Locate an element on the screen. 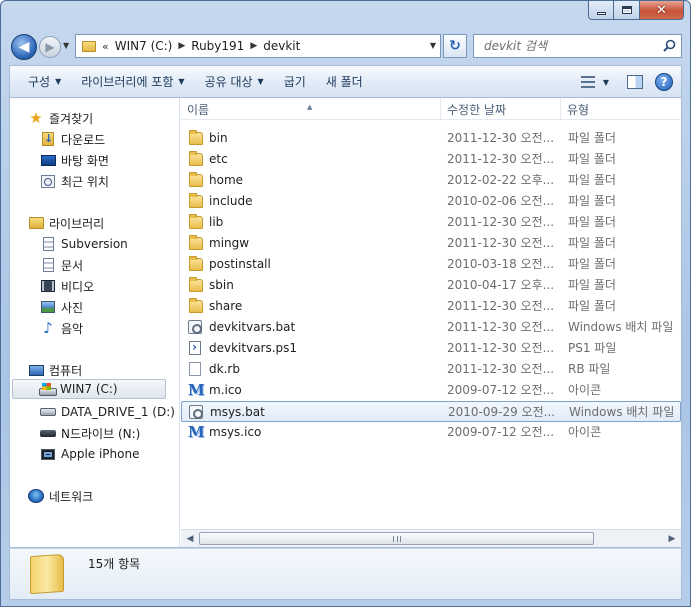  file-row: Mmsys.ico 2009-07-12 오전... 아이콘 is located at coordinates (431, 432).